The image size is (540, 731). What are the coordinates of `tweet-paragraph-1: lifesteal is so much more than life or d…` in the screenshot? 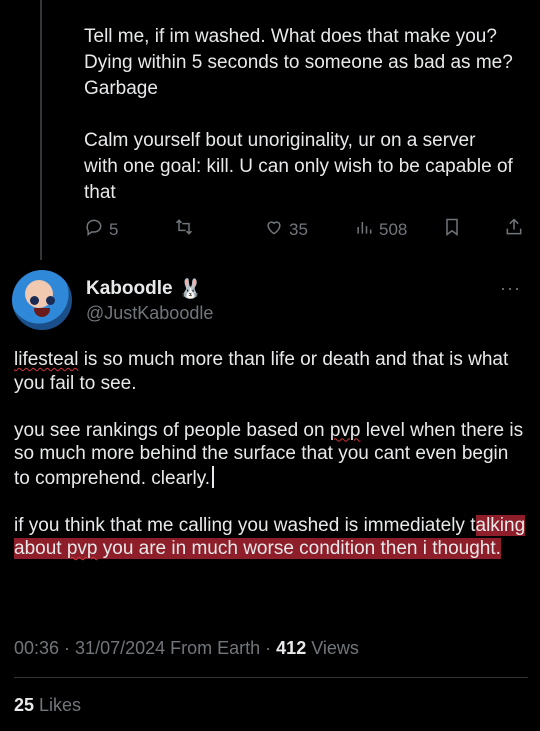 It's located at (271, 371).